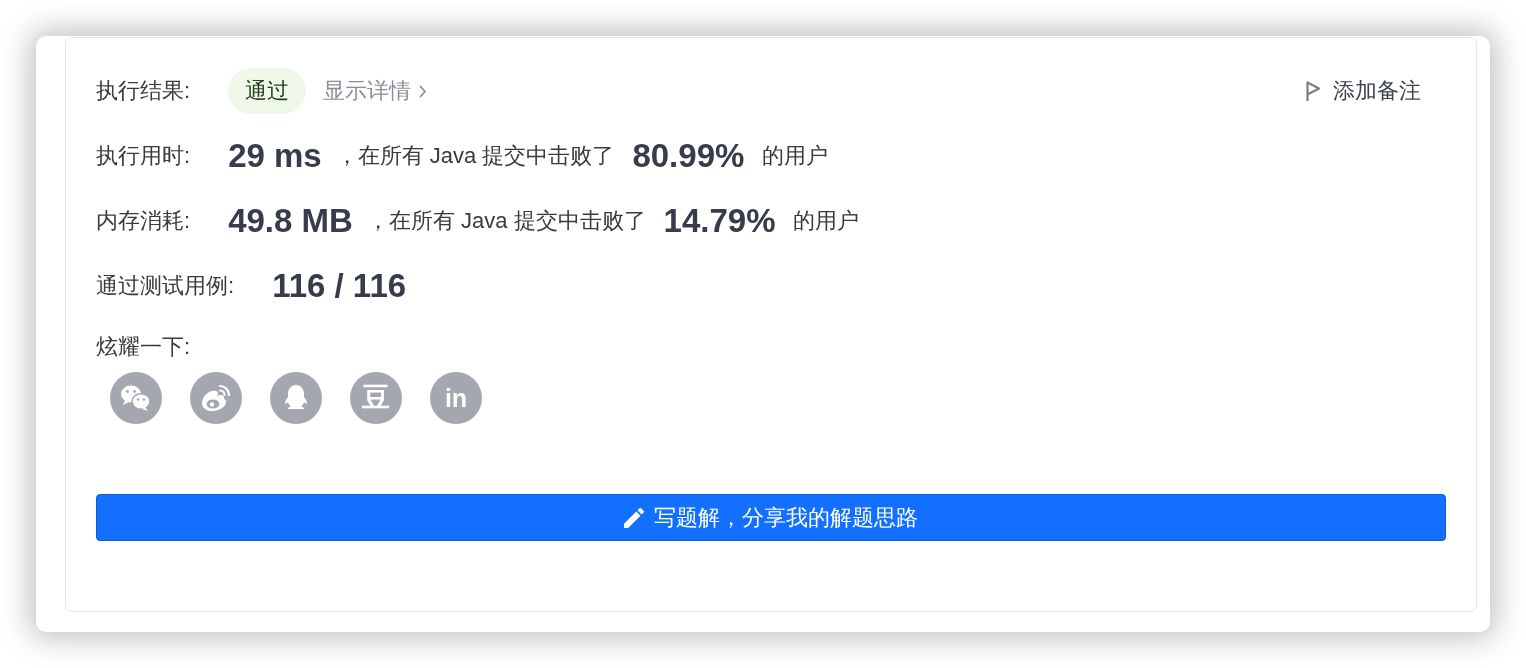 The image size is (1526, 668). Describe the element at coordinates (423, 91) in the screenshot. I see `chevron-right-icon` at that location.